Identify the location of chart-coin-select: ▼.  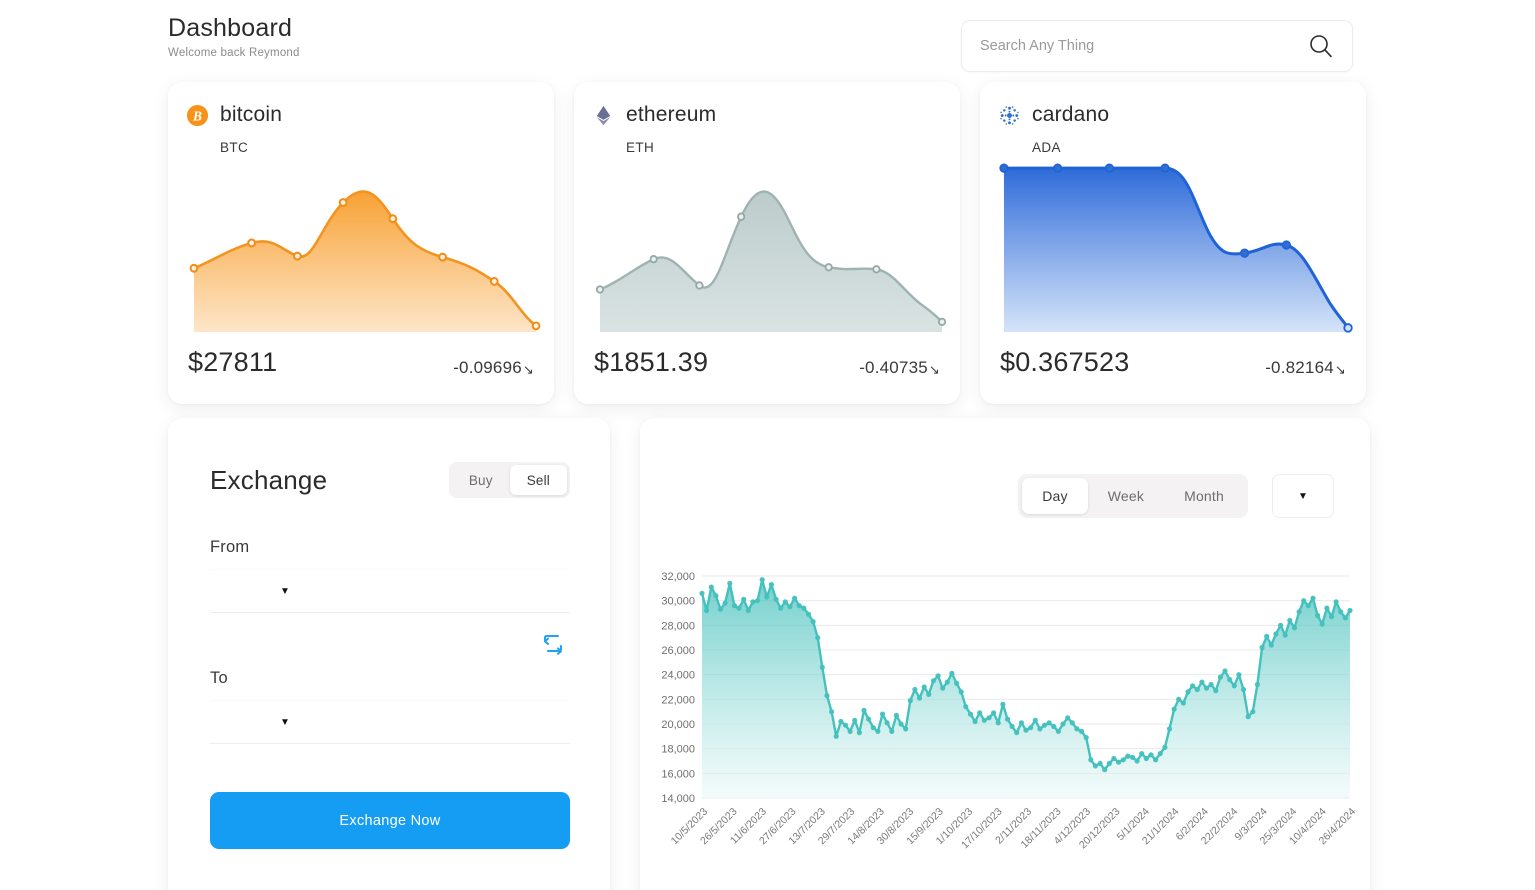
(1303, 496).